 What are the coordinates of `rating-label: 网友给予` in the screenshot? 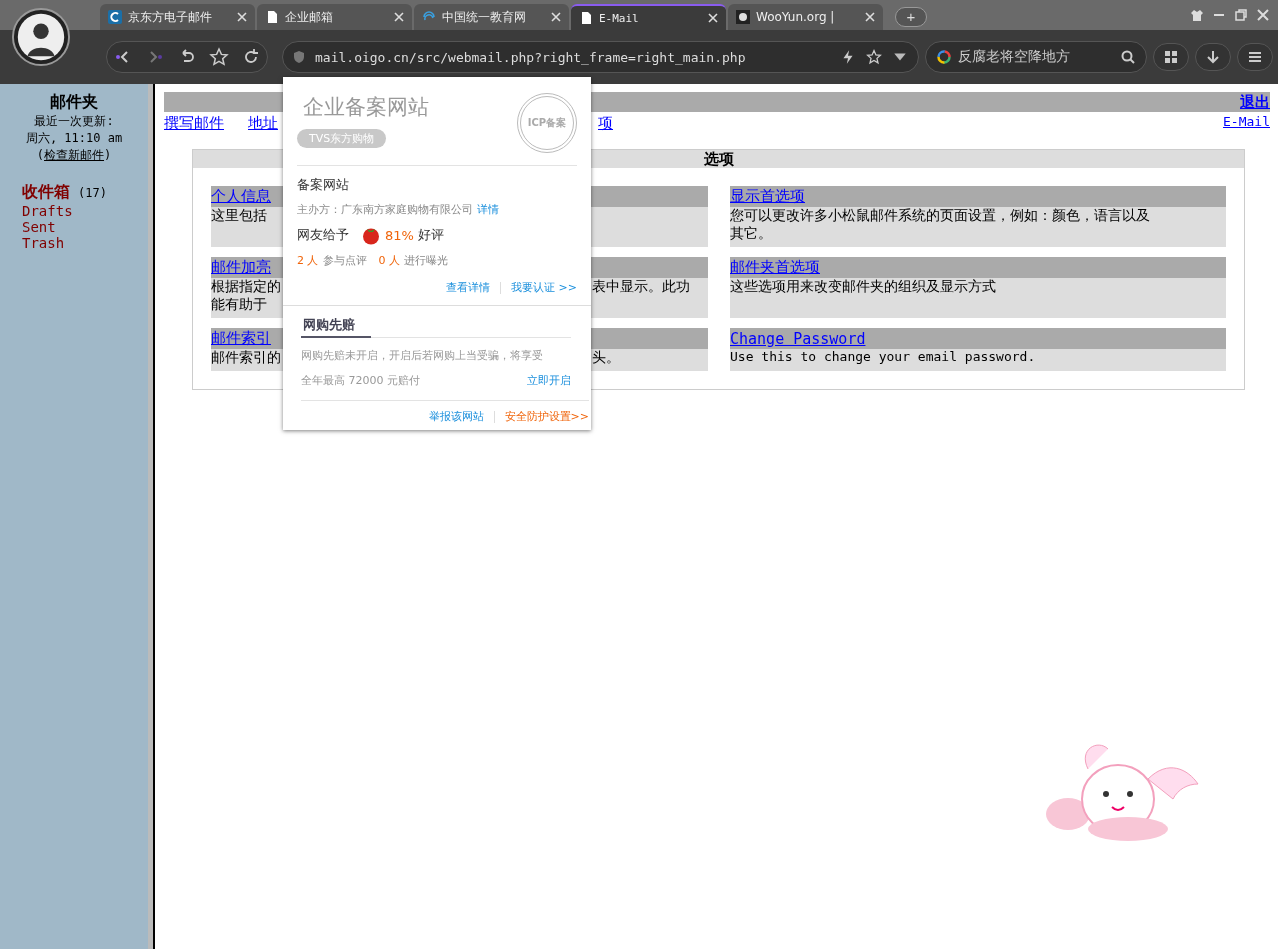 It's located at (323, 235).